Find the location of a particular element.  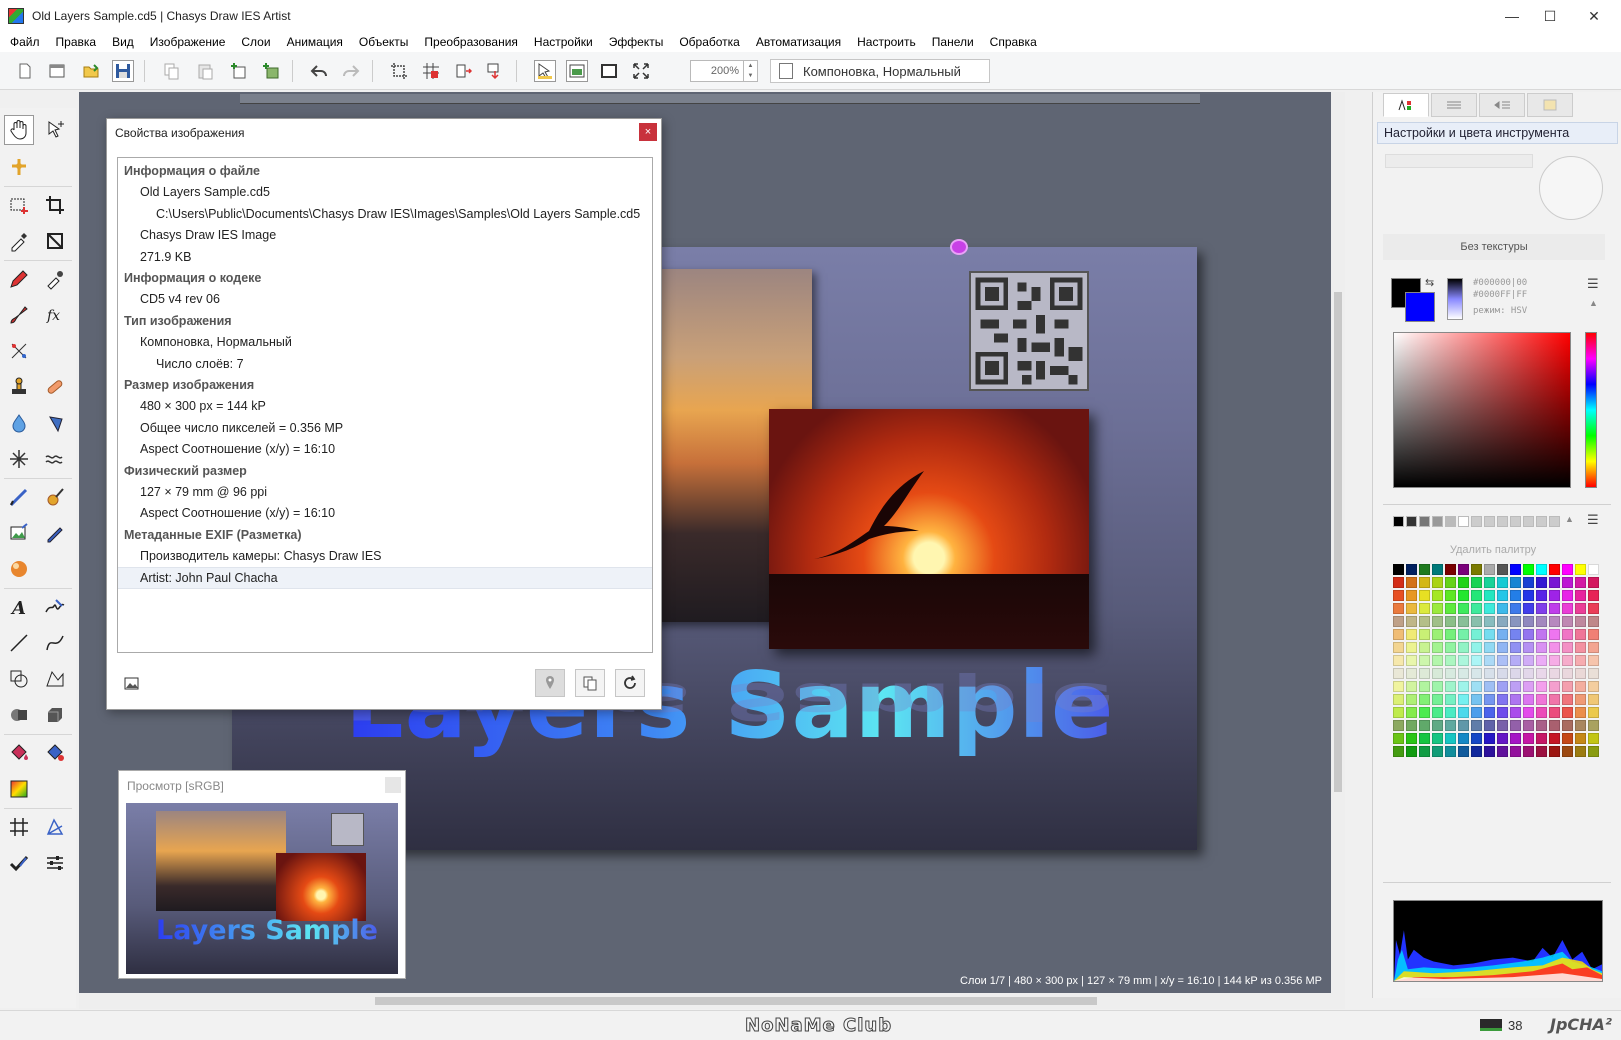

image-info-icon is located at coordinates (132, 683).